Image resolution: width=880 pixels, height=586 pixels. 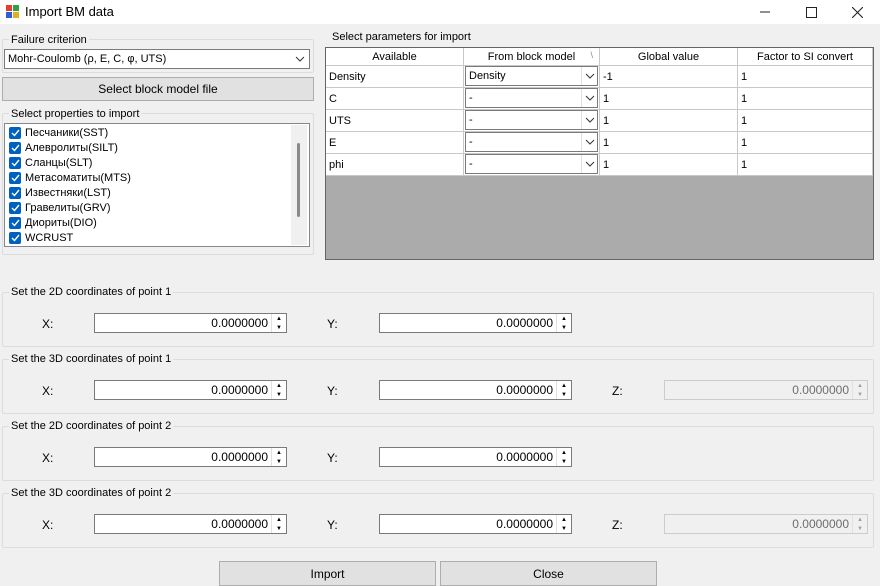 What do you see at coordinates (805, 57) in the screenshot?
I see `column-header-factor: Factor to SI convert` at bounding box center [805, 57].